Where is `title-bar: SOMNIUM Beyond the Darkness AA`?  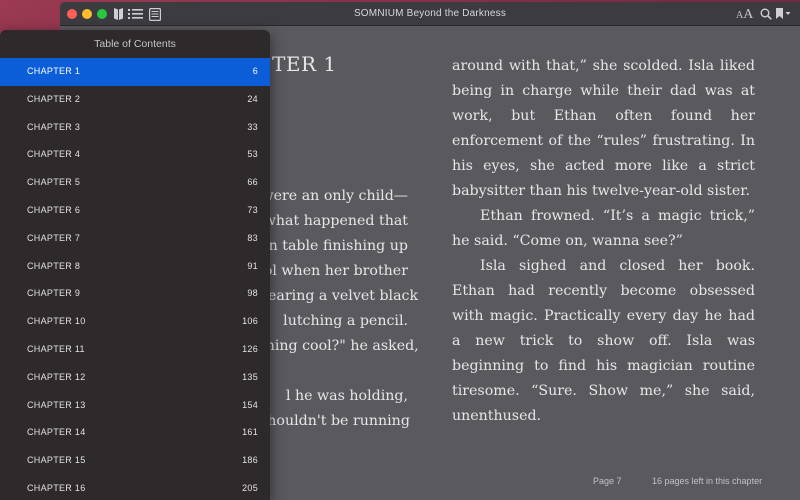
title-bar: SOMNIUM Beyond the Darkness AA is located at coordinates (430, 14).